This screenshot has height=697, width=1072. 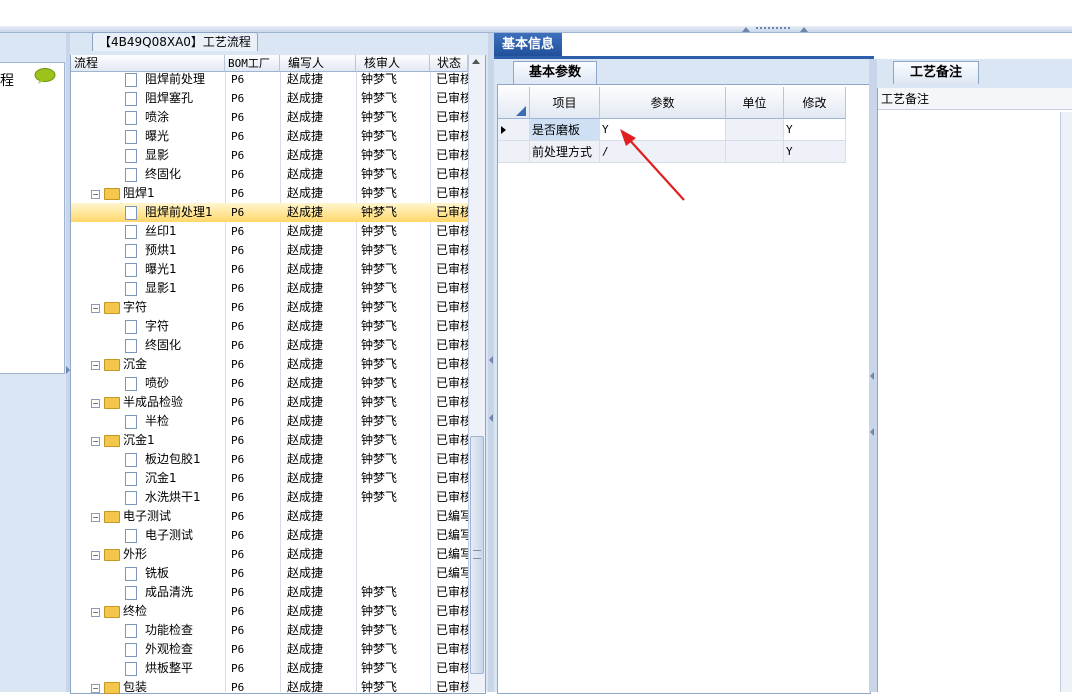 What do you see at coordinates (269, 459) in the screenshot?
I see `tree-row: 板边包胶1 P6 赵成捷 钟梦飞 已审核` at bounding box center [269, 459].